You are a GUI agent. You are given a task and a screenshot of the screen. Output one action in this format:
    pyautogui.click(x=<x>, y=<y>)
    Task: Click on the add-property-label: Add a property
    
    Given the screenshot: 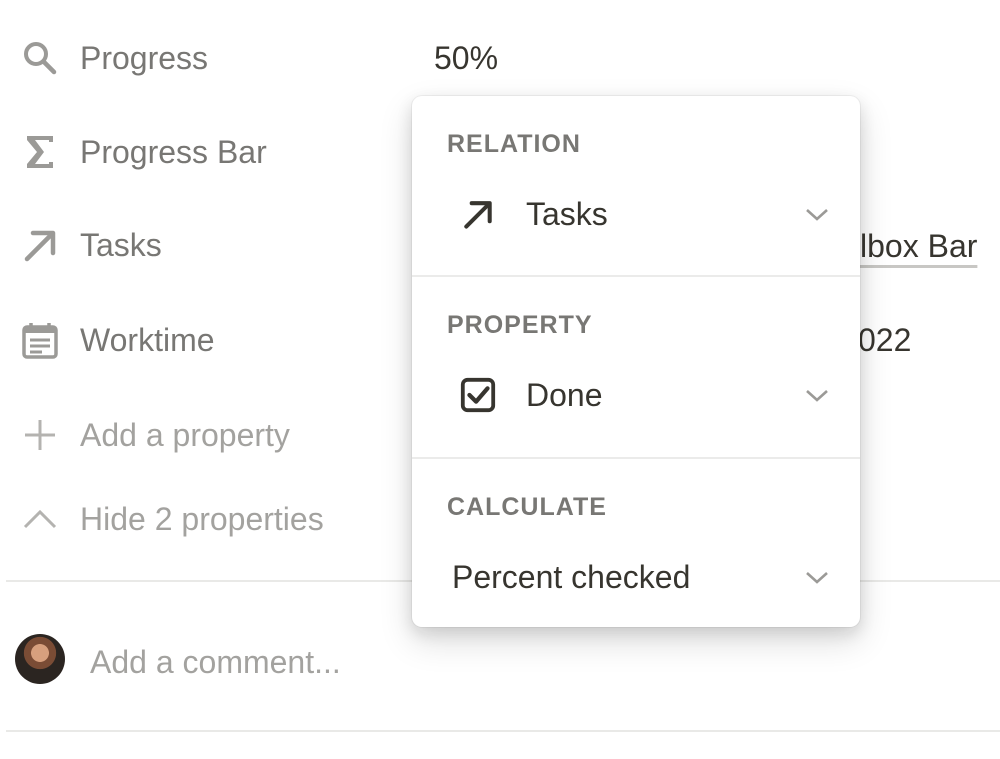 What is the action you would take?
    pyautogui.click(x=185, y=434)
    